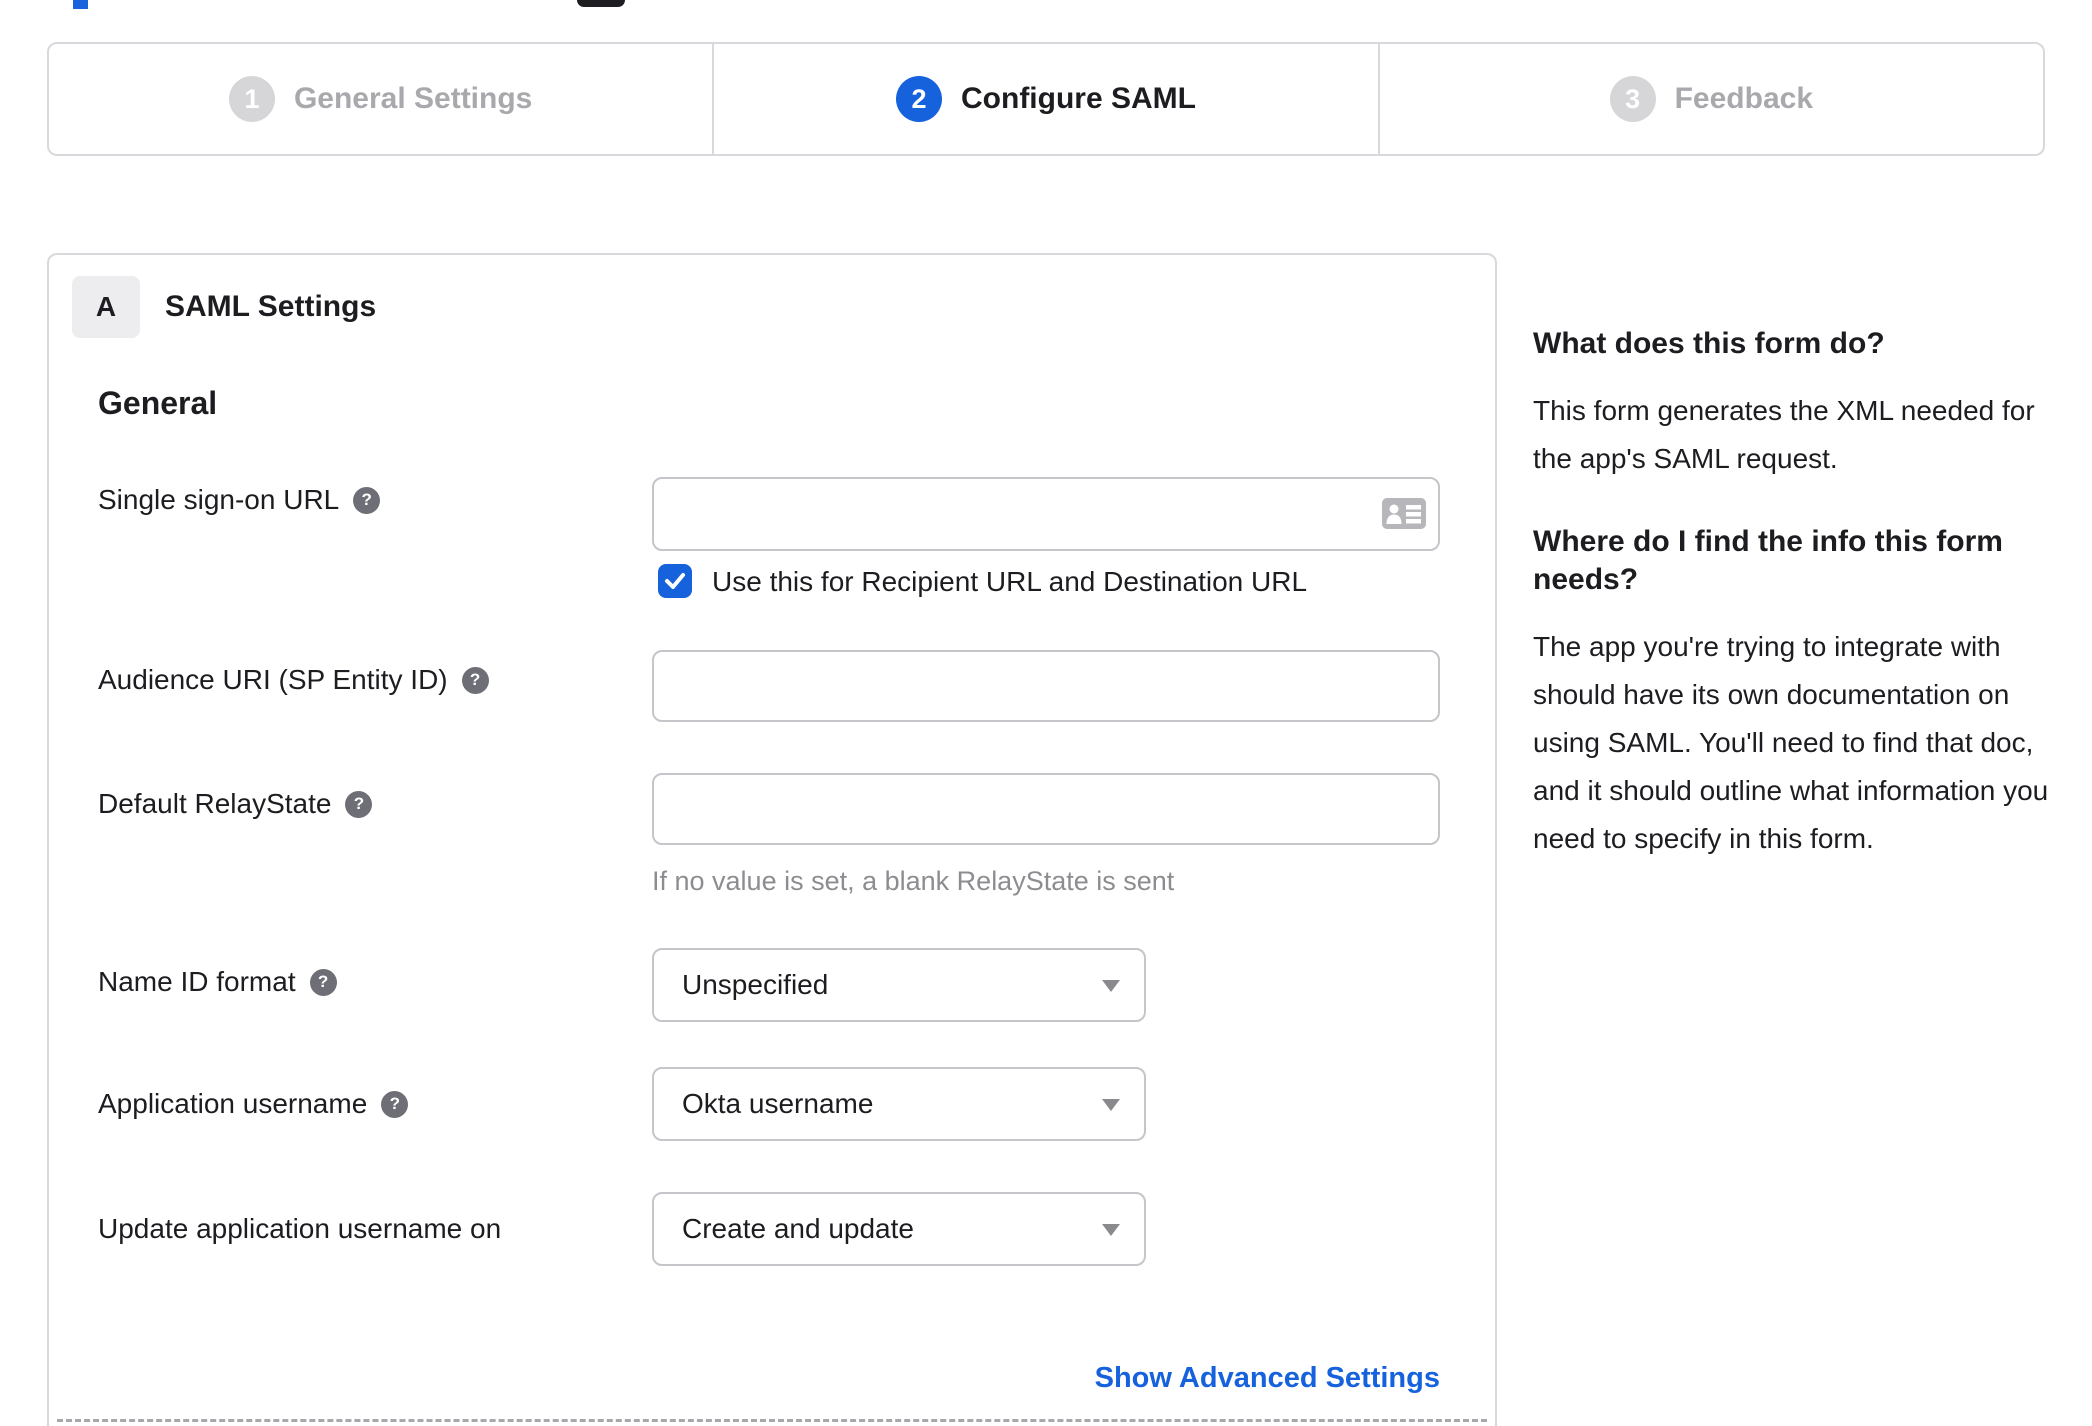  What do you see at coordinates (80, 4) in the screenshot?
I see `clipped-blue-logo-artifact` at bounding box center [80, 4].